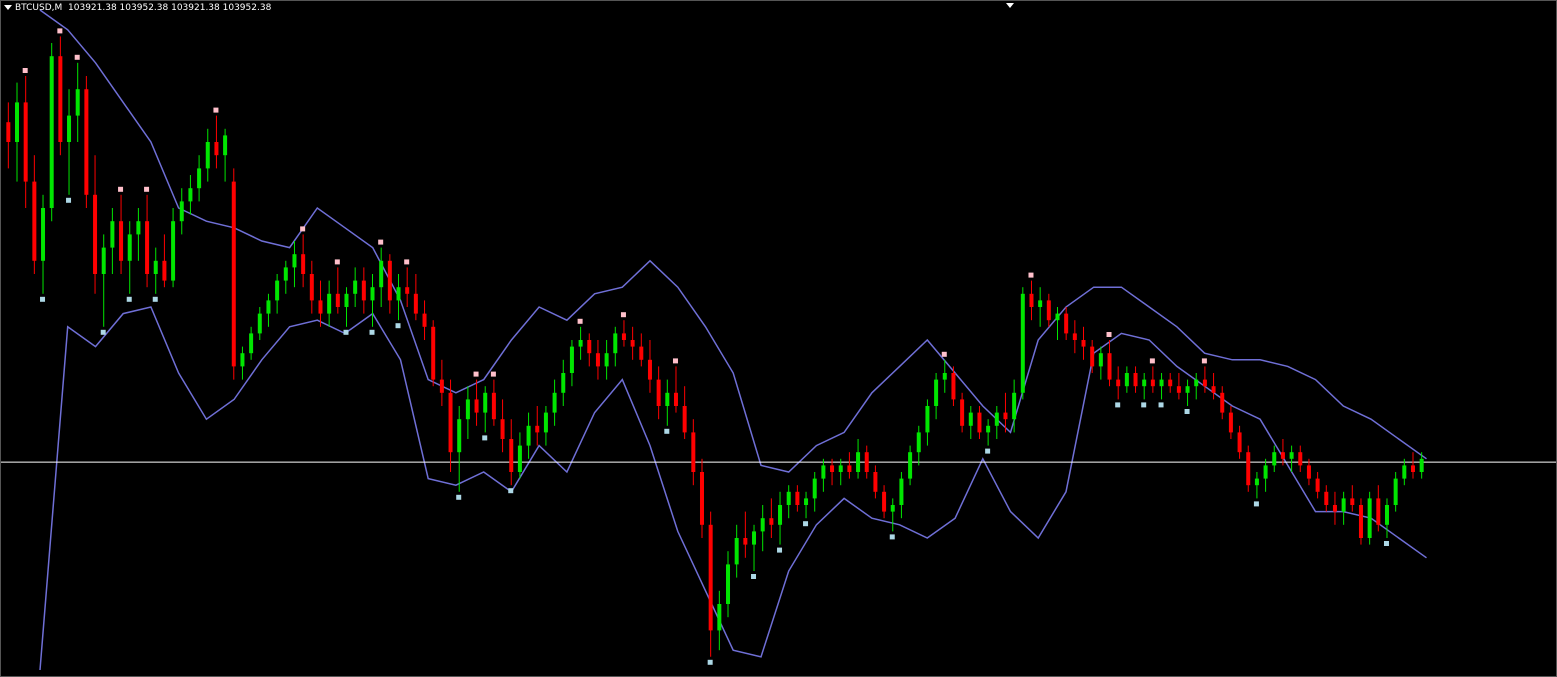 This screenshot has width=1557, height=677. I want to click on dropdown-triangle-icon, so click(8, 7).